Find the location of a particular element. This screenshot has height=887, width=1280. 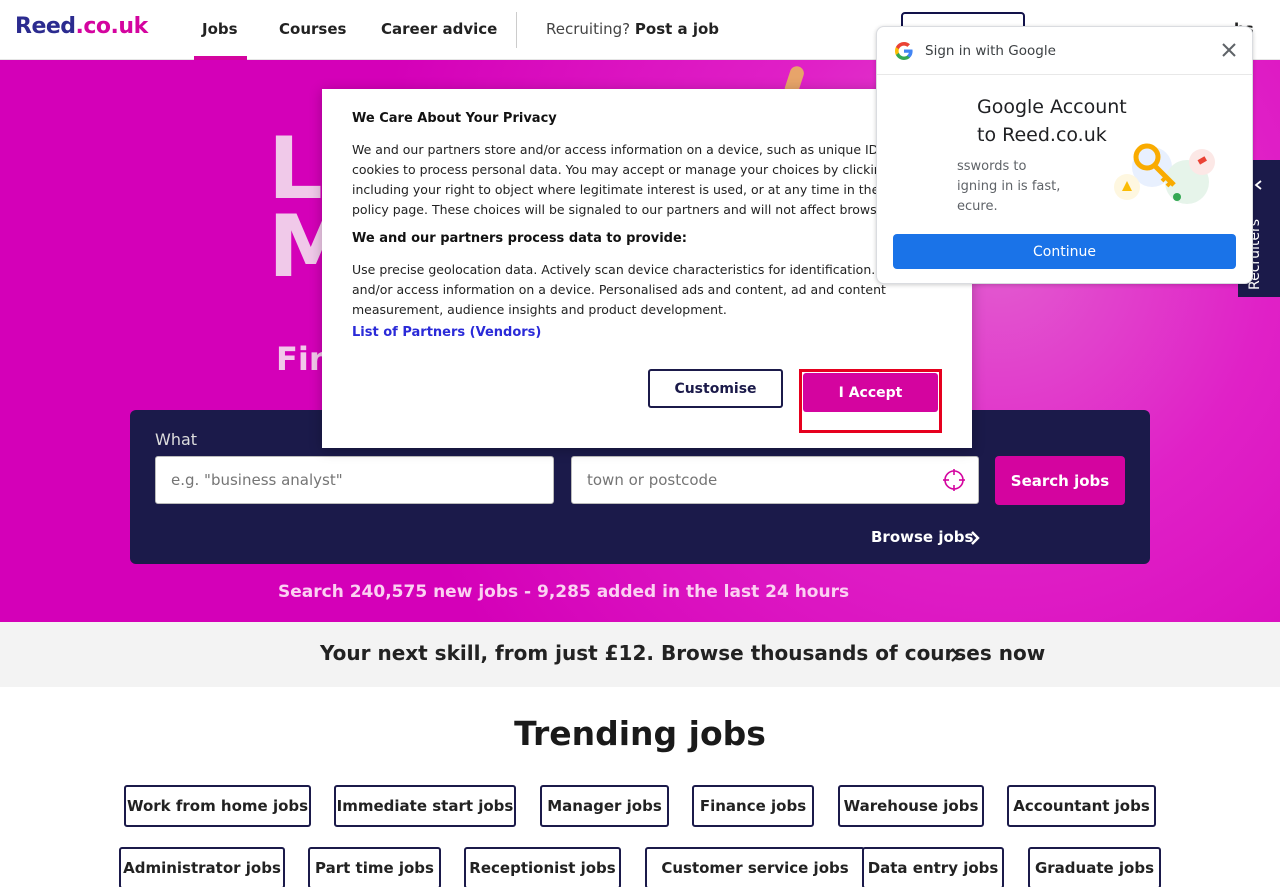

trending-chip: Customer service jobs is located at coordinates (755, 867).